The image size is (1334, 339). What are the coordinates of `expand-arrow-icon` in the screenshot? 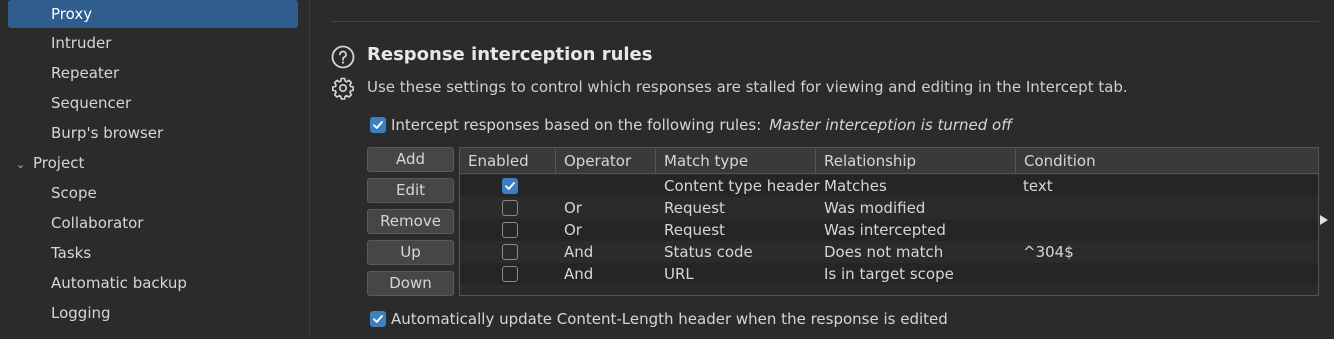 It's located at (1324, 220).